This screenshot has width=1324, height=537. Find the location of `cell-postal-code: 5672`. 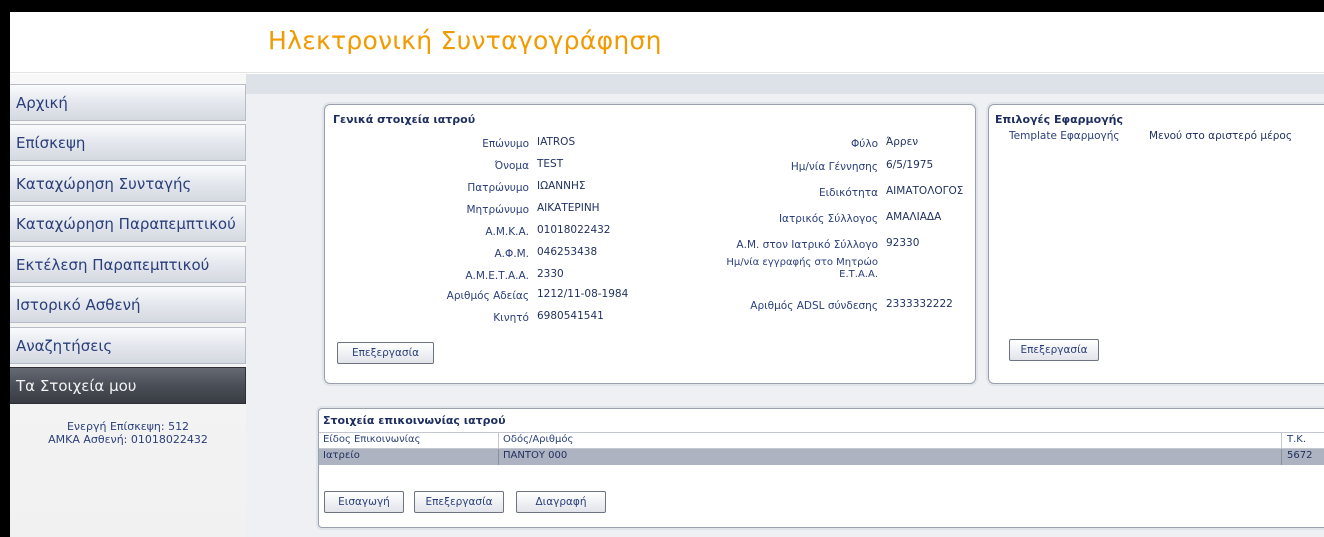

cell-postal-code: 5672 is located at coordinates (1300, 455).